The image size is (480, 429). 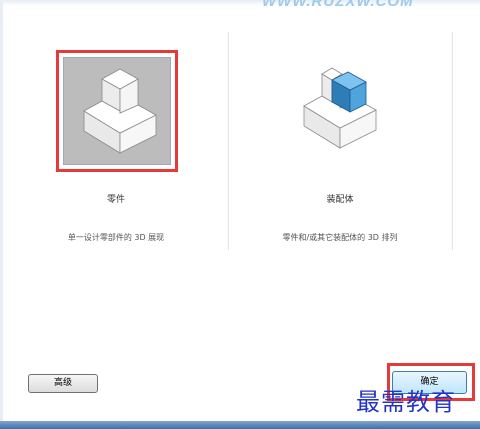 I want to click on watermark-url: WWW.RUZXW.COM, so click(x=338, y=5).